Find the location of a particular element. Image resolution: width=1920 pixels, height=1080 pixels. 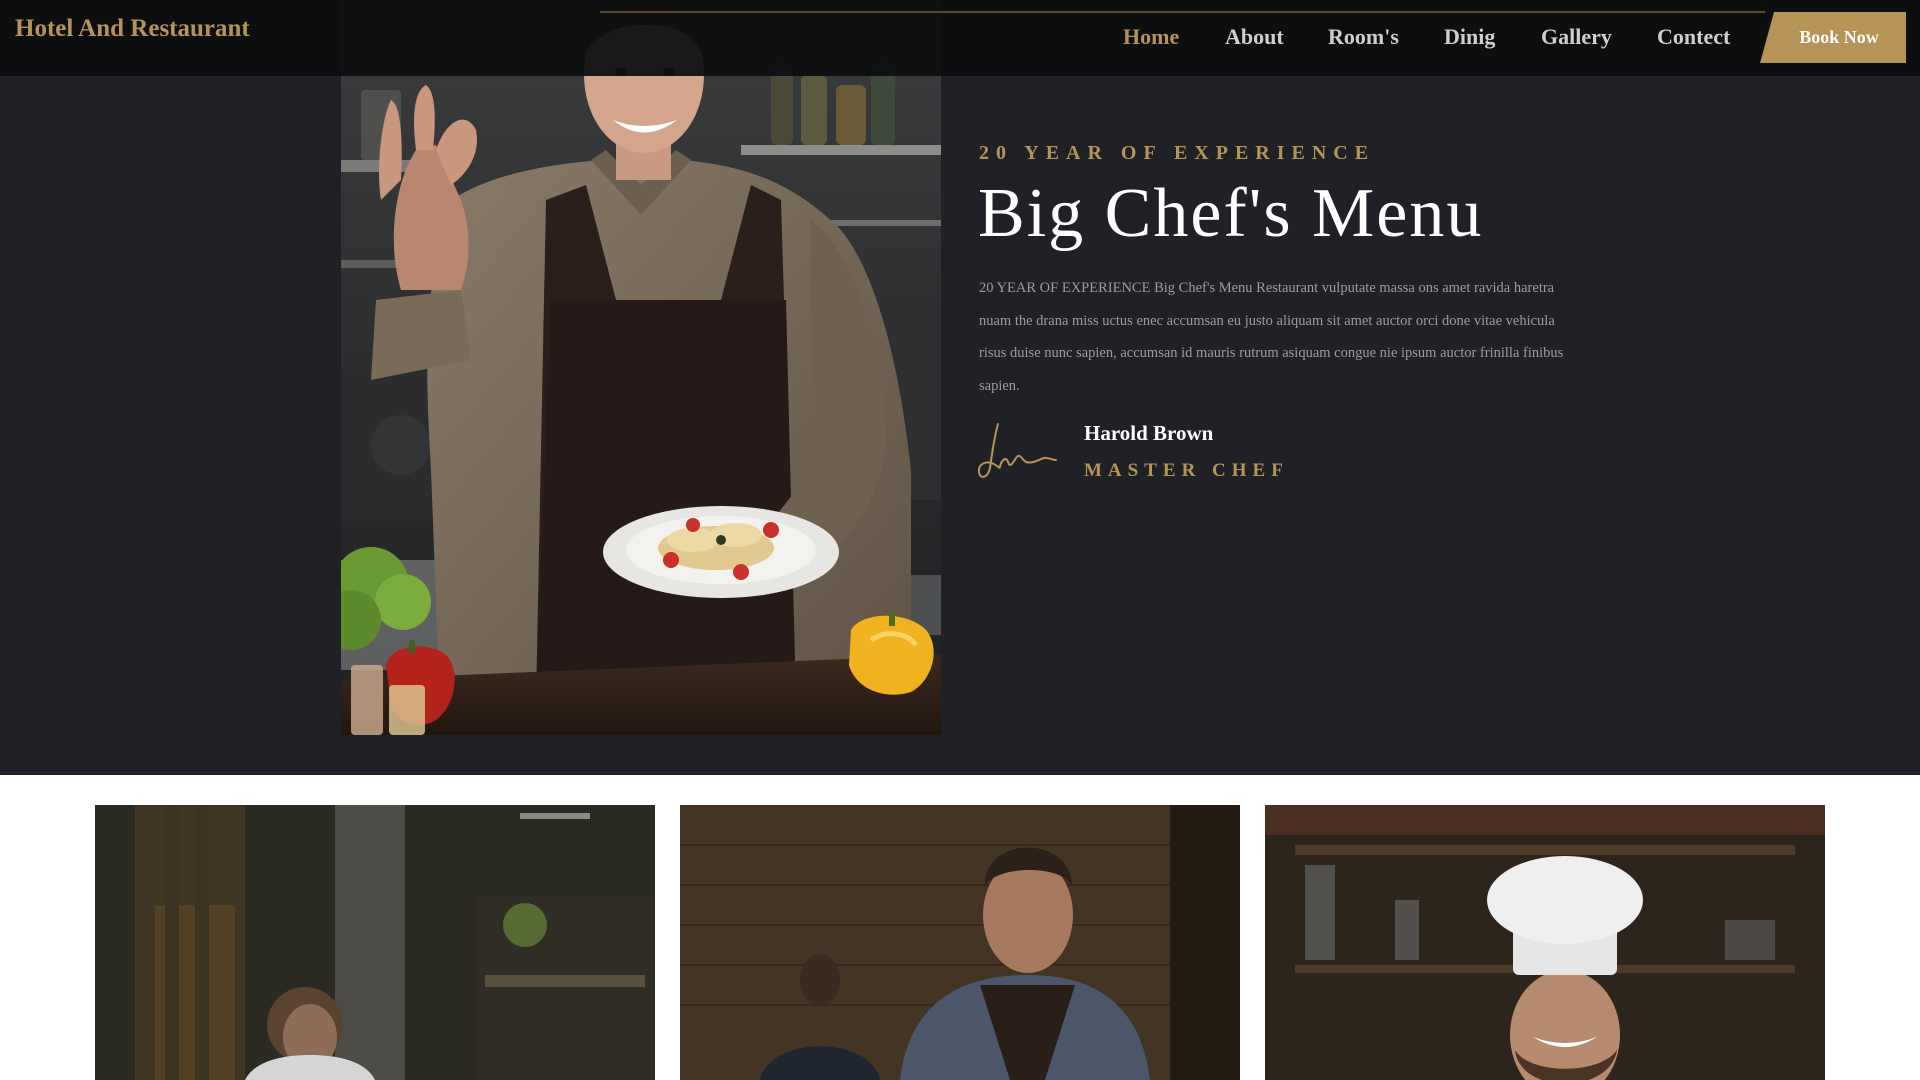

nav-contact: Contect is located at coordinates (1693, 37).